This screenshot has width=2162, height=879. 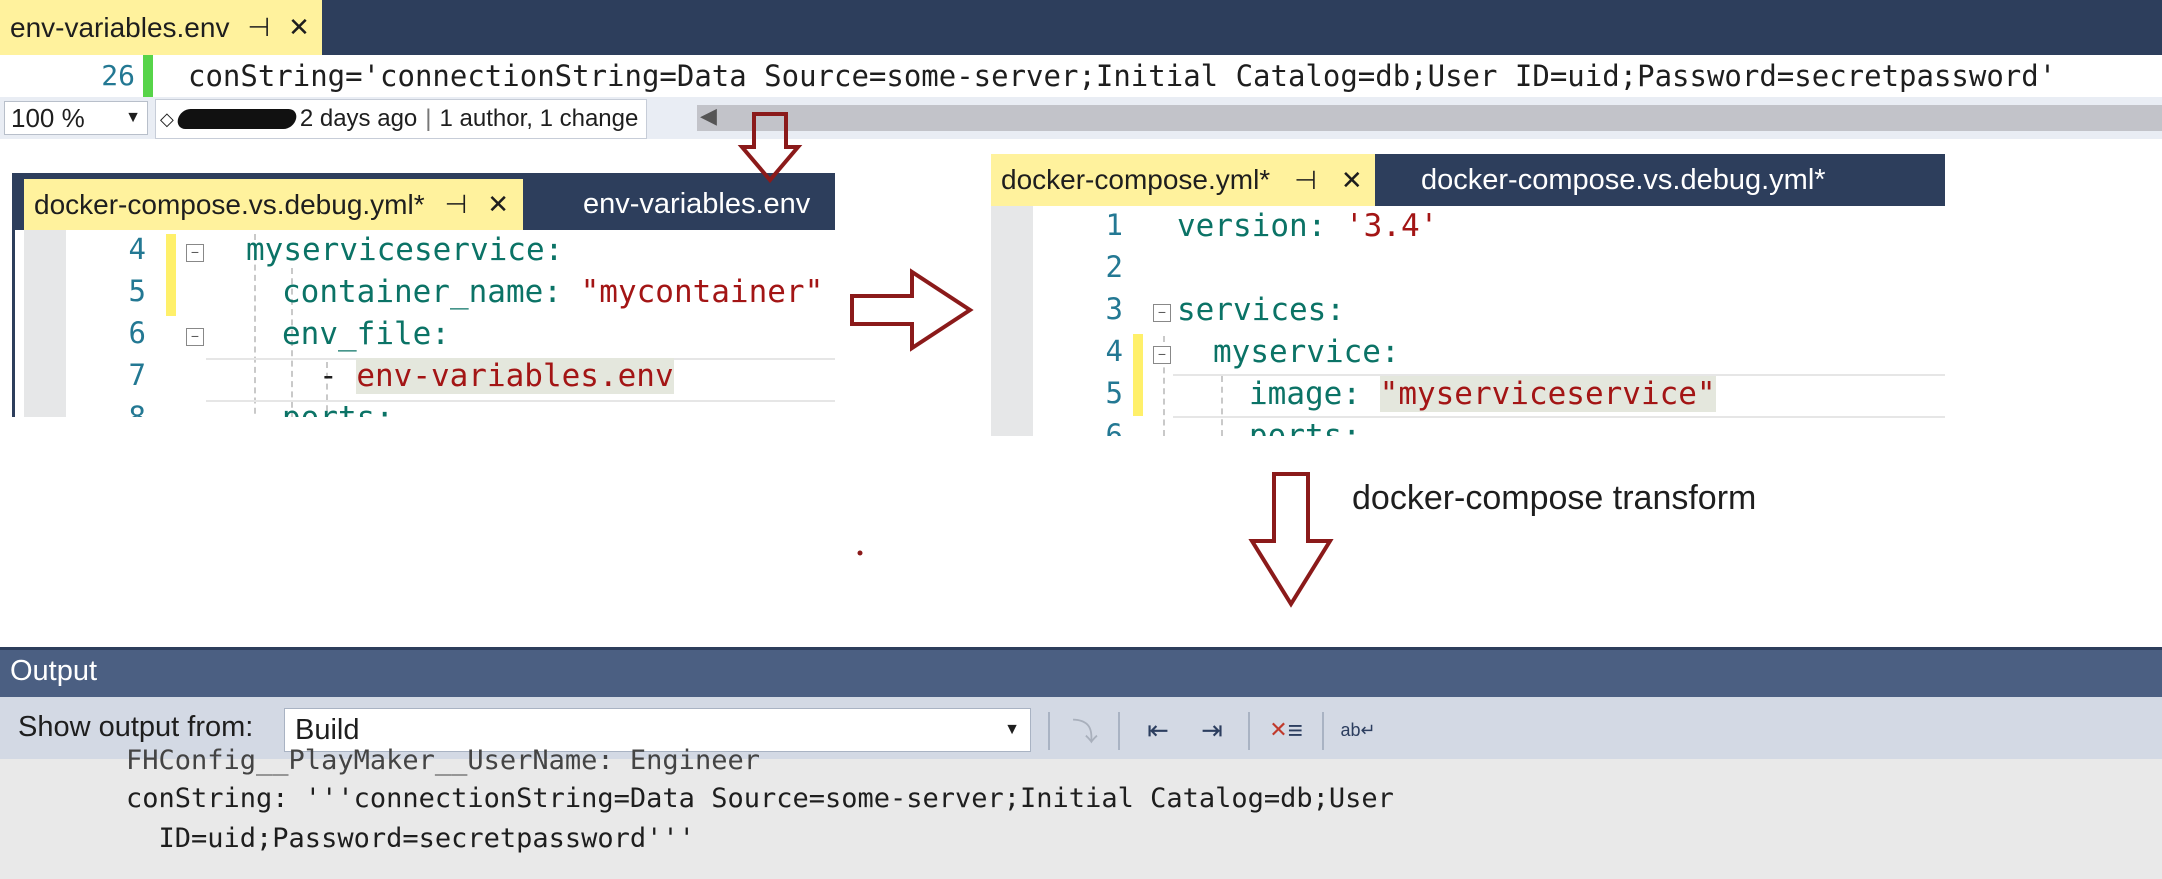 What do you see at coordinates (136, 727) in the screenshot?
I see `show-output-label: Show output from:` at bounding box center [136, 727].